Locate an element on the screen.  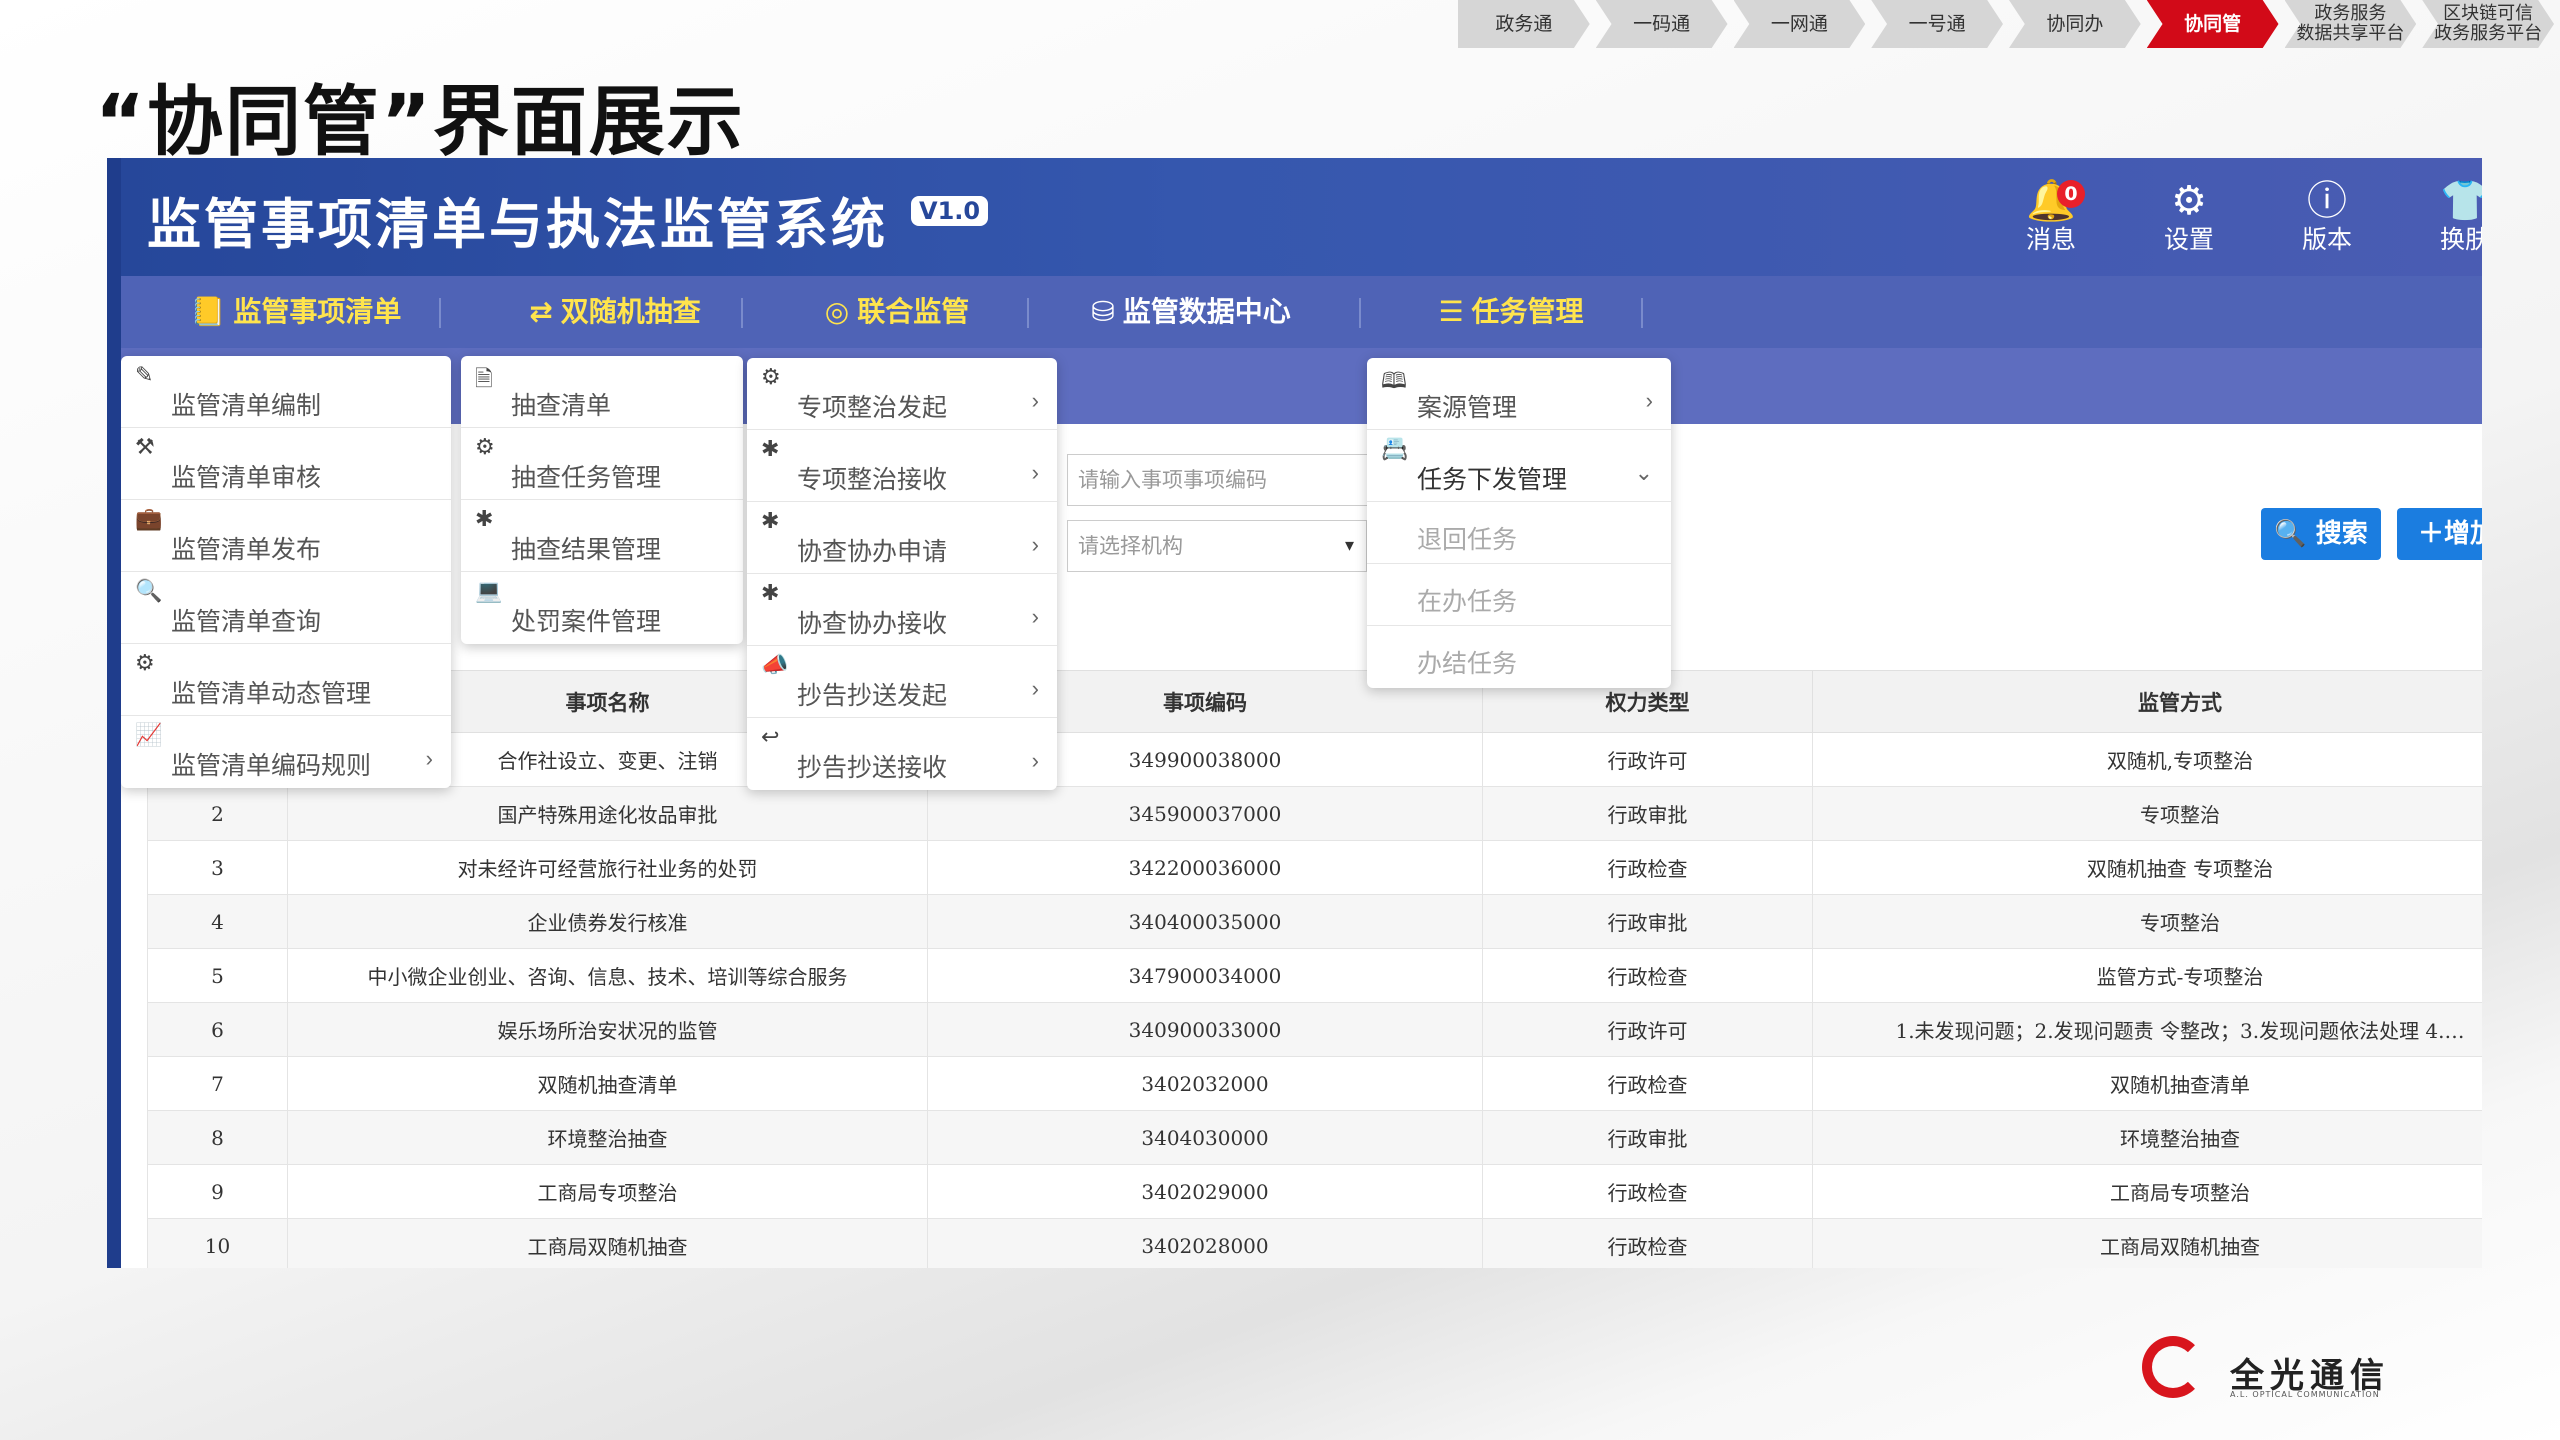
nav-joint-supervision: ◎ 联合监管 is located at coordinates (897, 312).